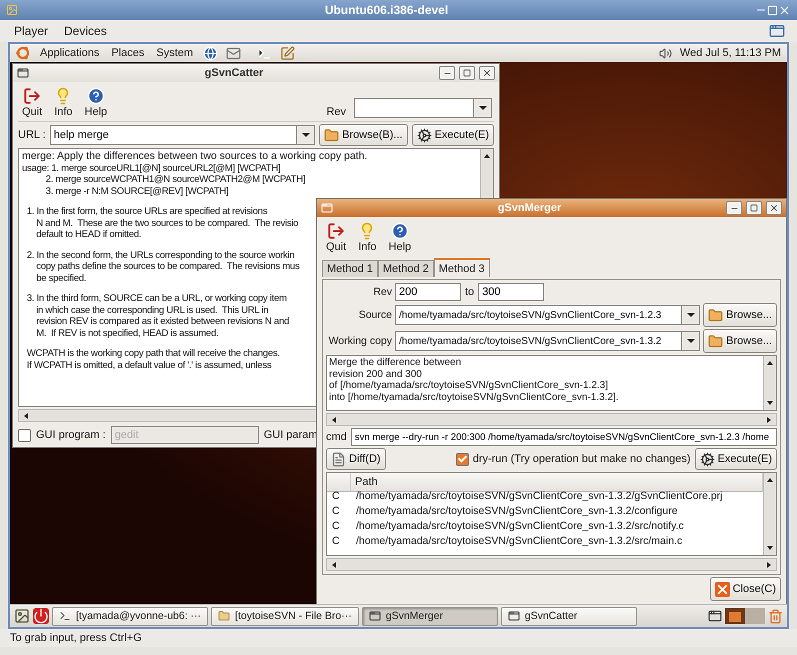 This screenshot has width=797, height=655. Describe the element at coordinates (469, 292) in the screenshot. I see `to-label: to` at that location.